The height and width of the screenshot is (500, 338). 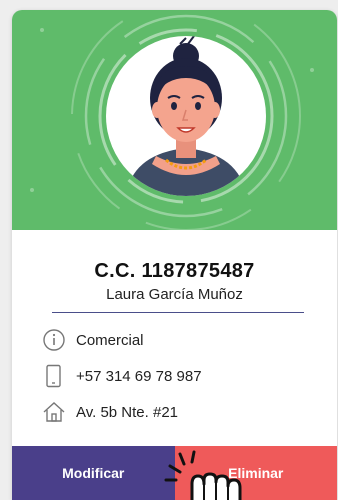 I want to click on divider, so click(x=178, y=312).